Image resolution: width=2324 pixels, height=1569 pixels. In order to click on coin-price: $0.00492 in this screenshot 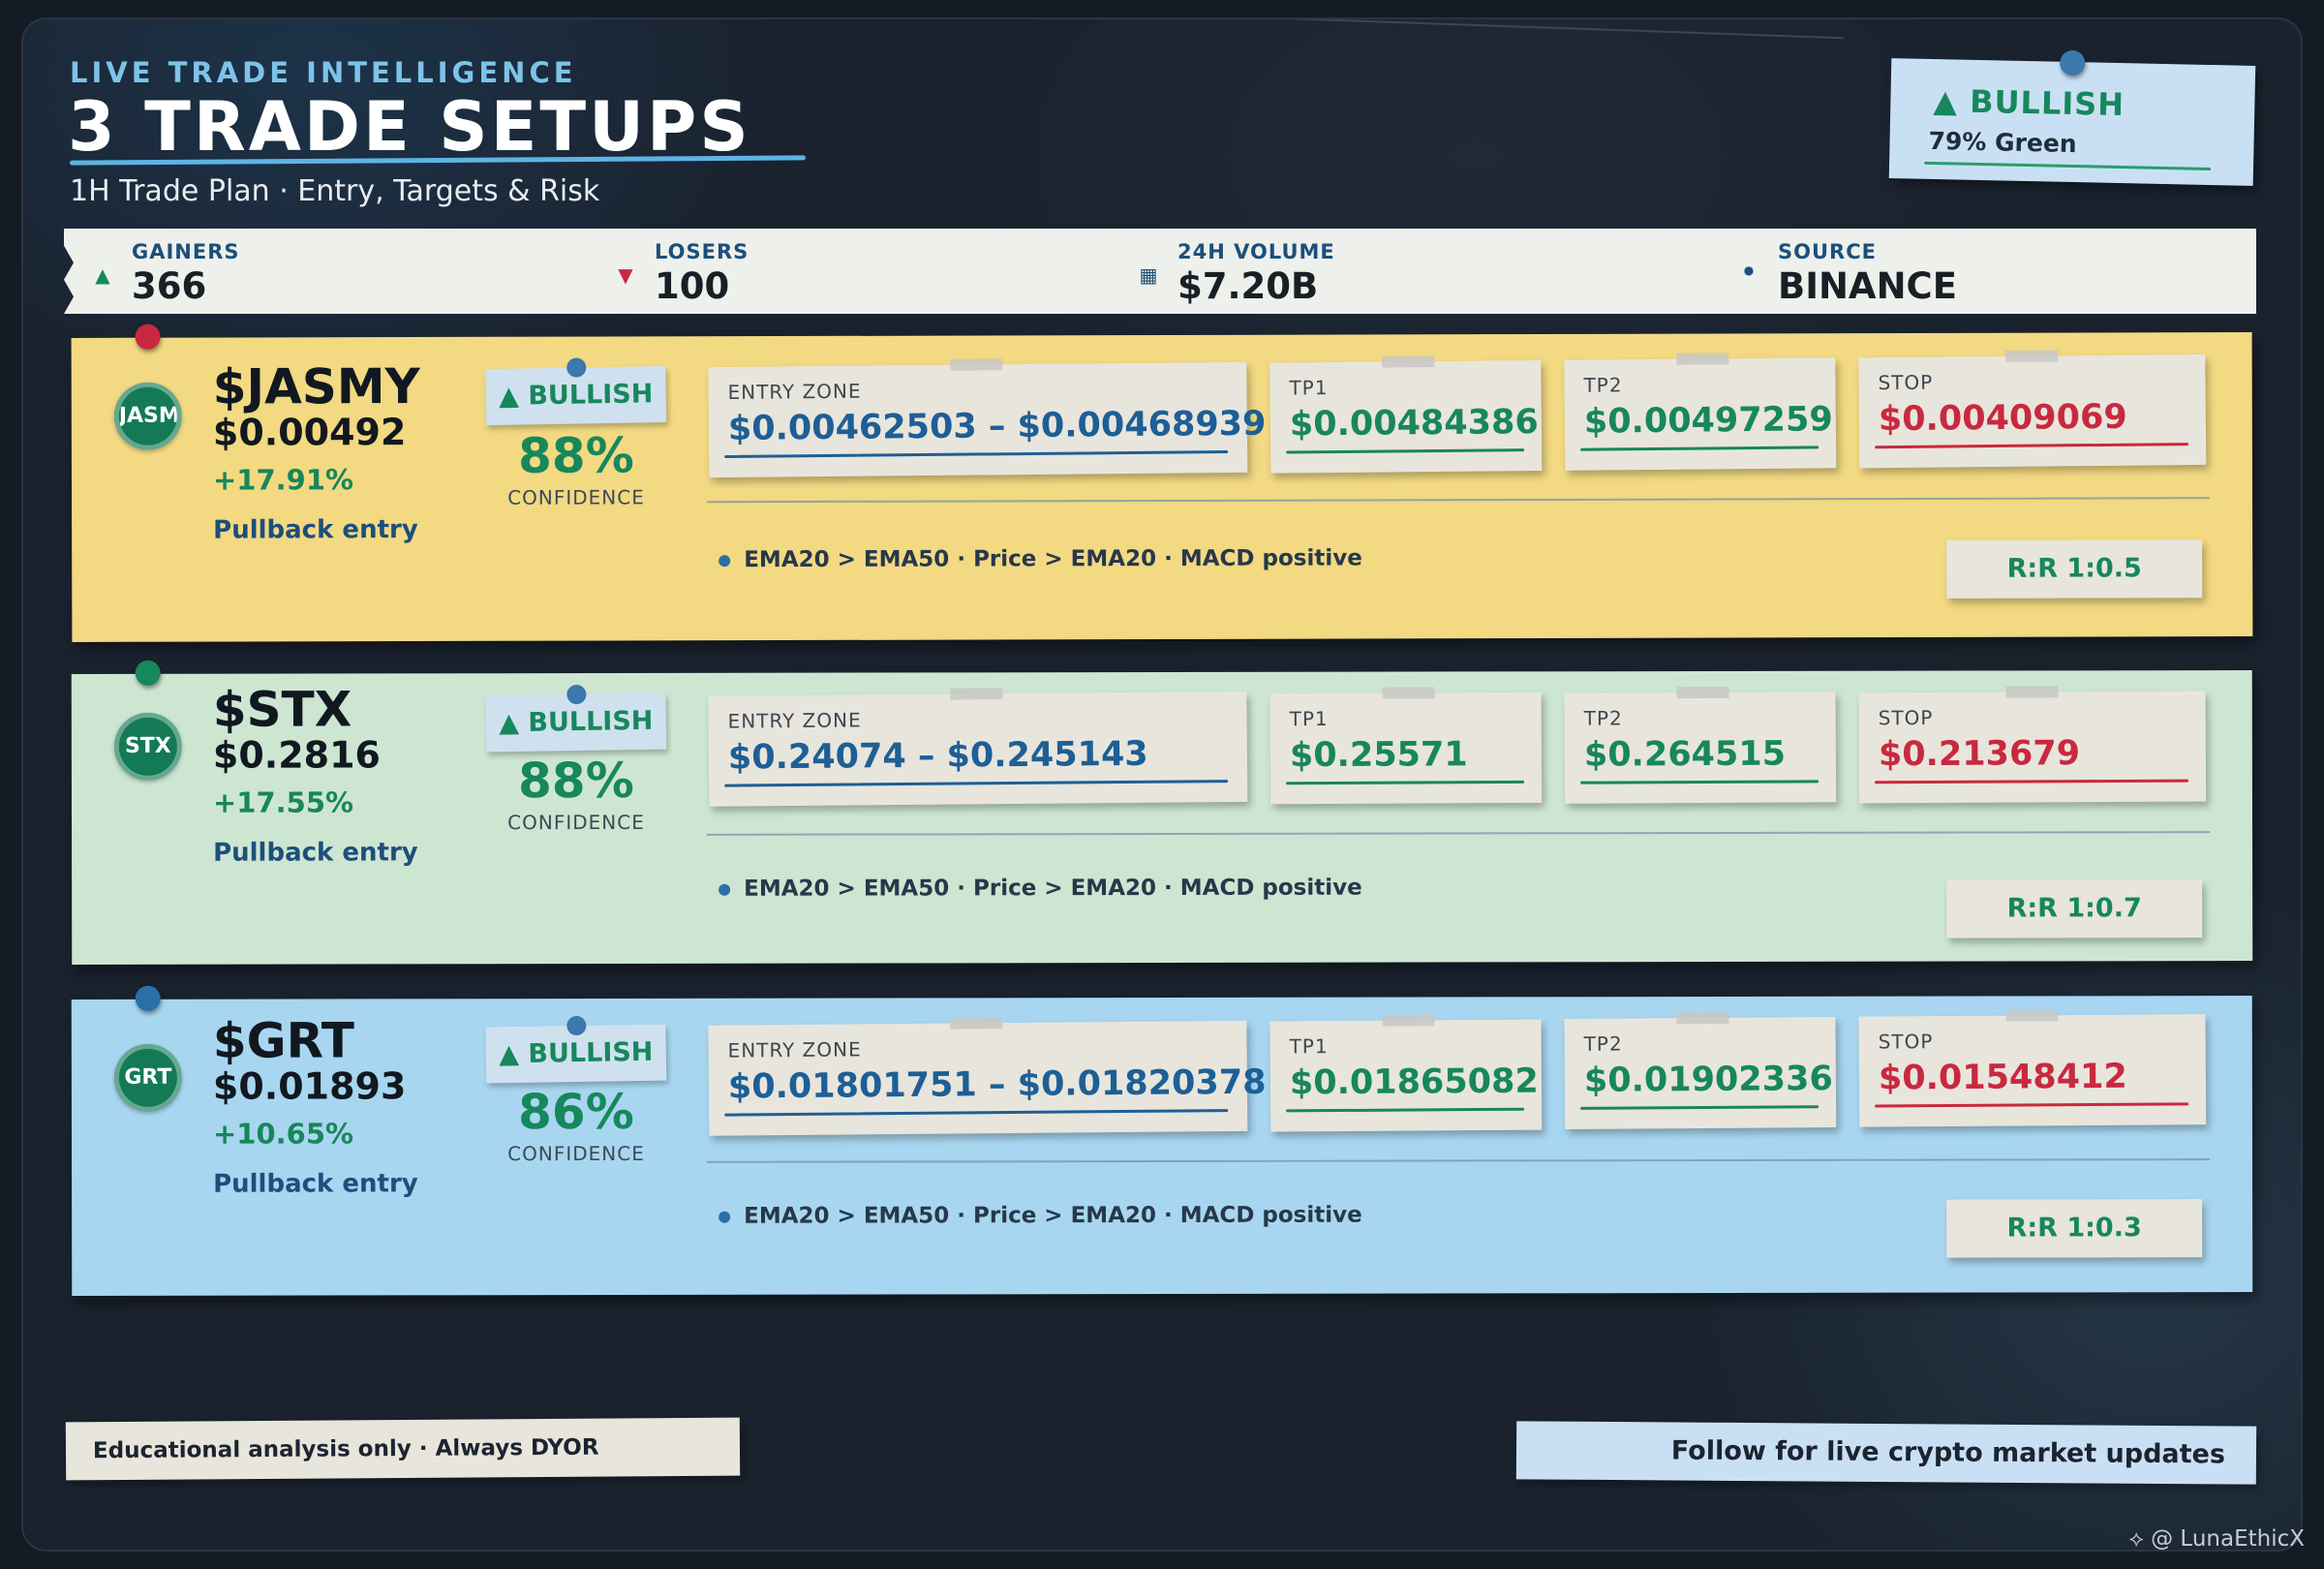, I will do `click(309, 432)`.